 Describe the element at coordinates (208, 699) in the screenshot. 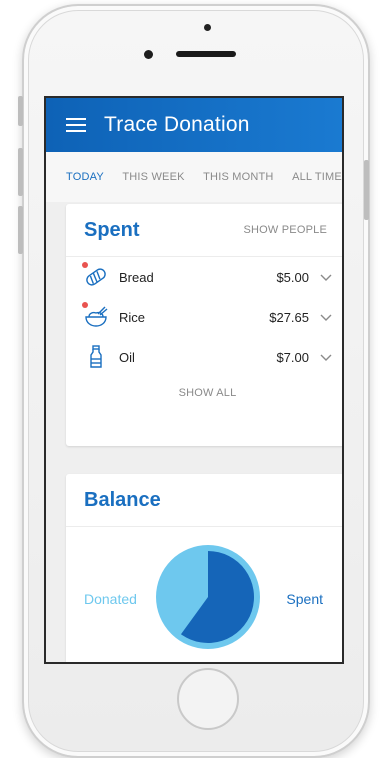

I see `home-button` at that location.